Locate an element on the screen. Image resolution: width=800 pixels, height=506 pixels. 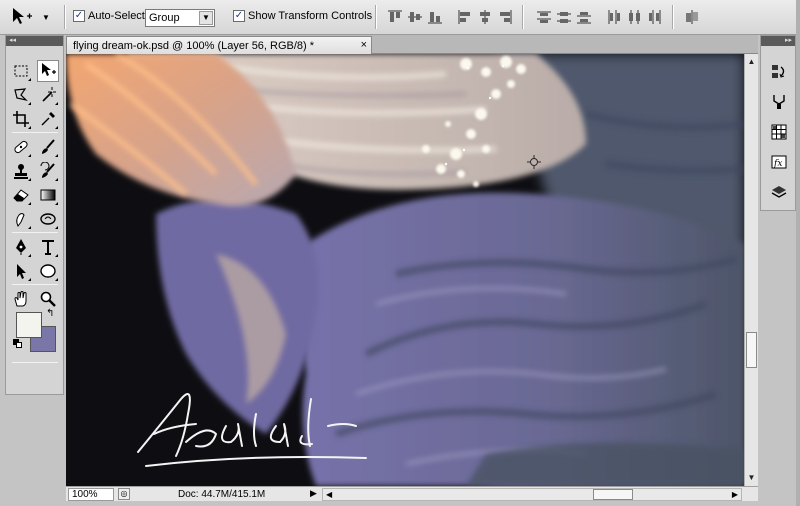
type-tool is located at coordinates (48, 247).